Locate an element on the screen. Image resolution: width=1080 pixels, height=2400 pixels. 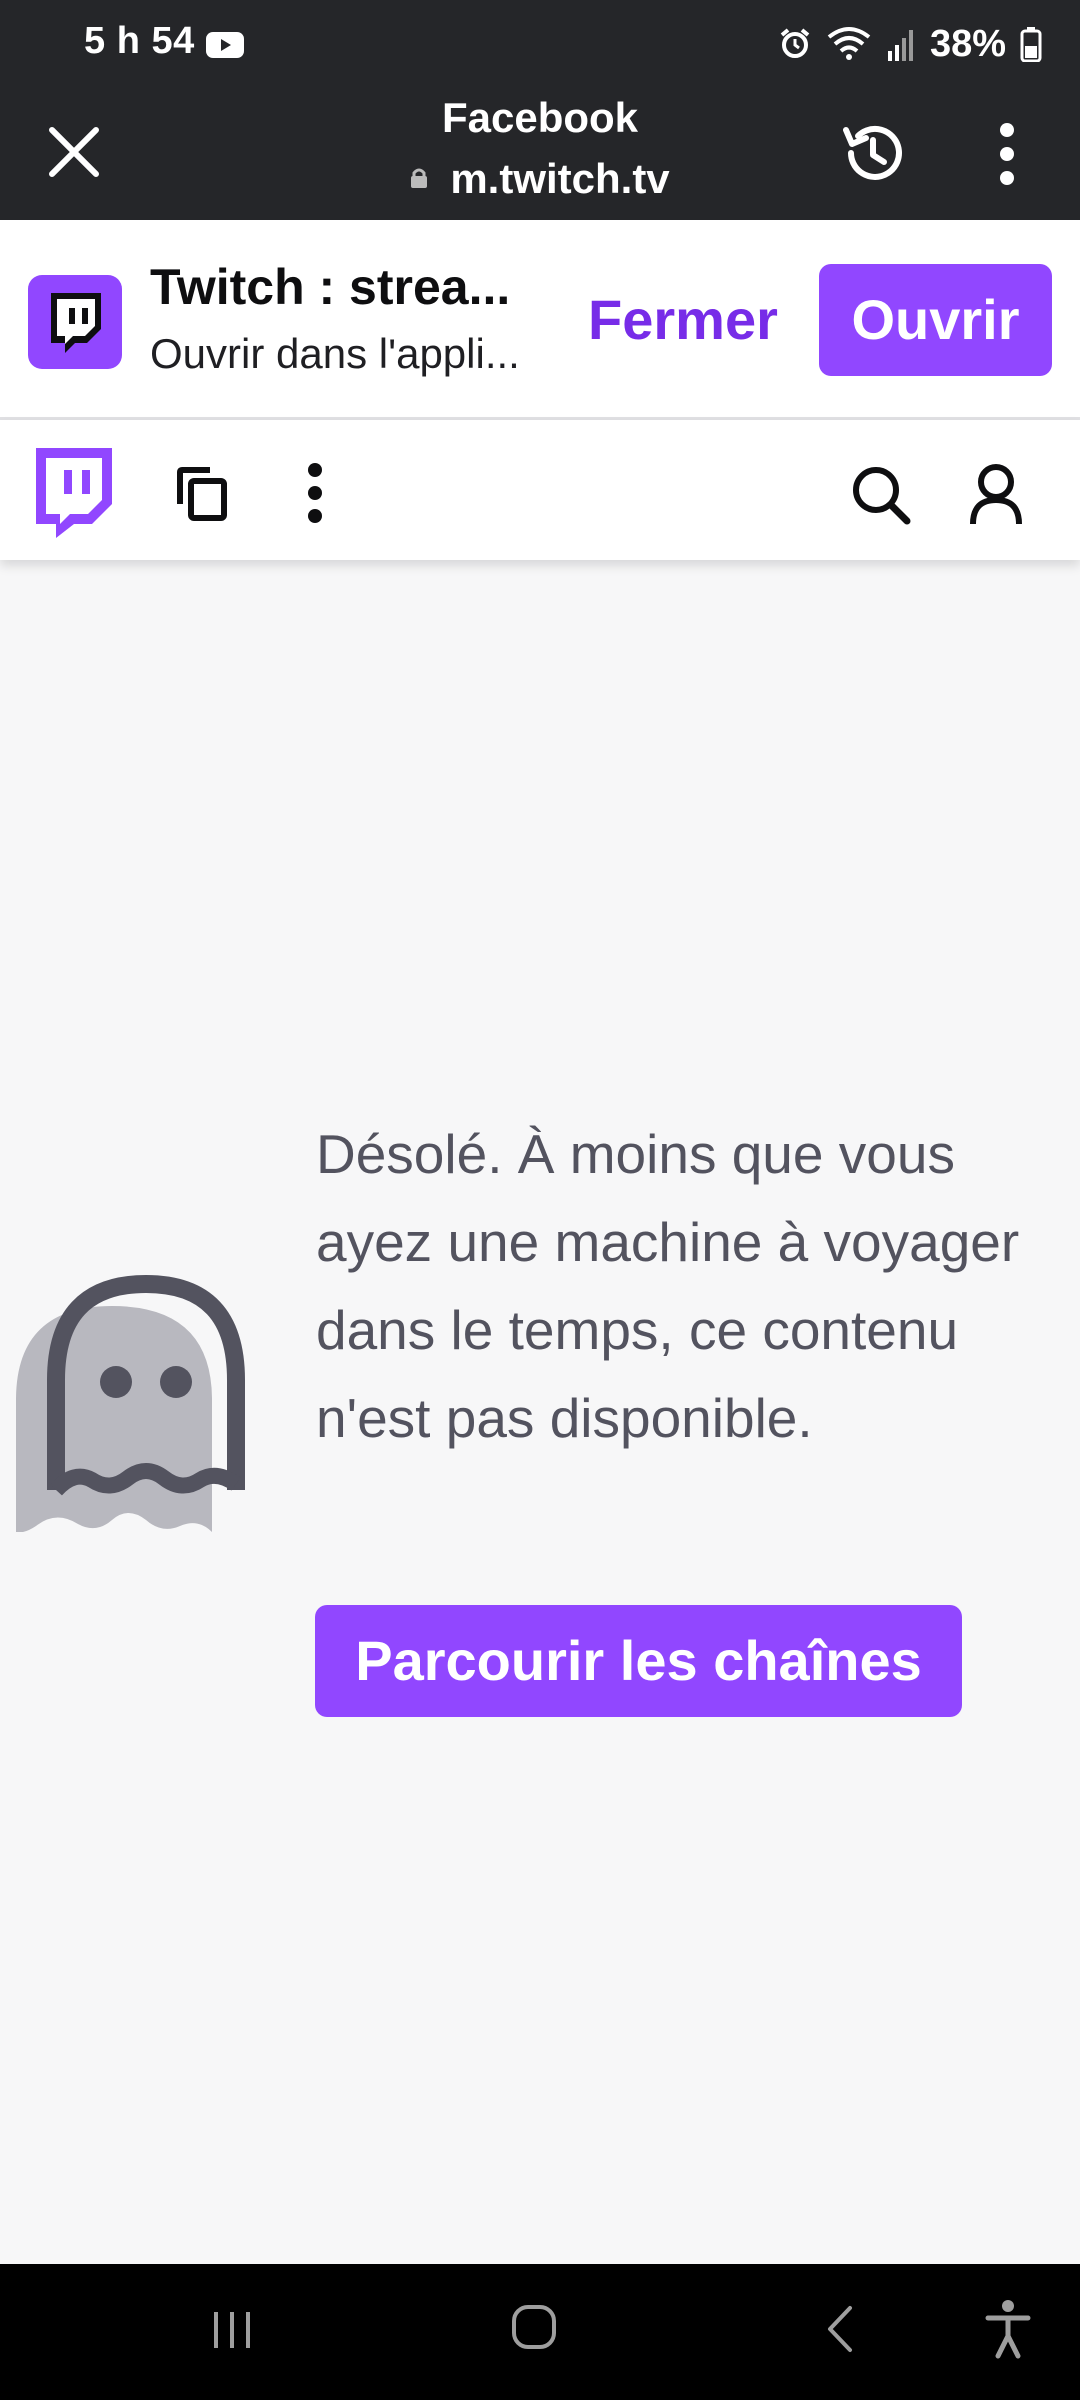
wifi-icon is located at coordinates (849, 43).